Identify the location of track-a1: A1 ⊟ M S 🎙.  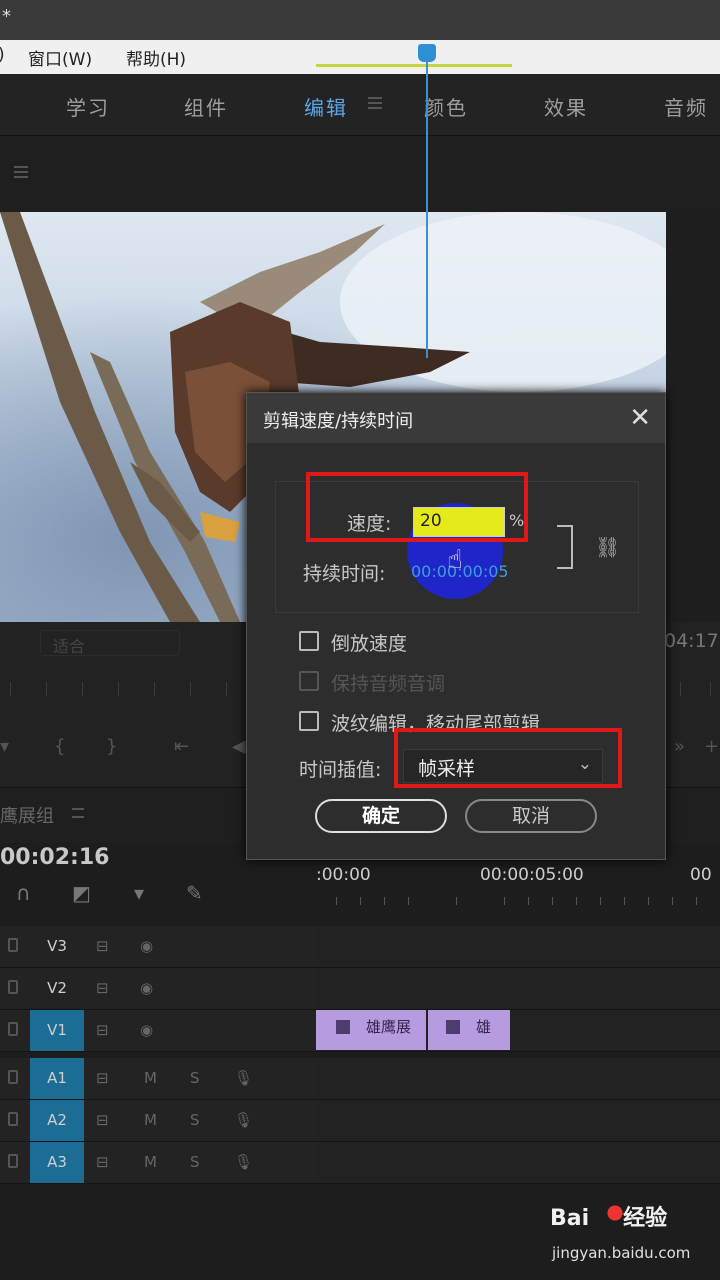
(360, 1079).